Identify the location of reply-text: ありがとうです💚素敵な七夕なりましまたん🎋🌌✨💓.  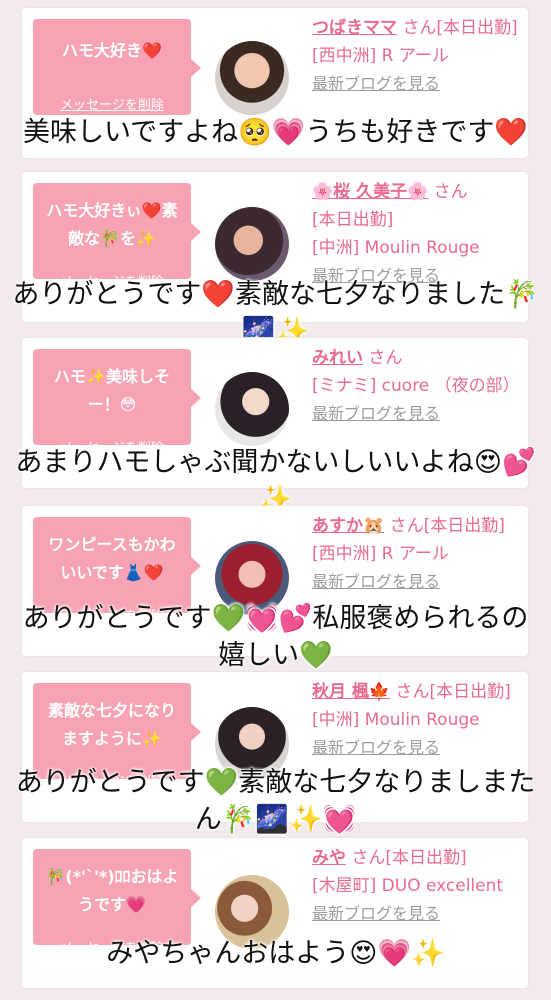
(275, 801).